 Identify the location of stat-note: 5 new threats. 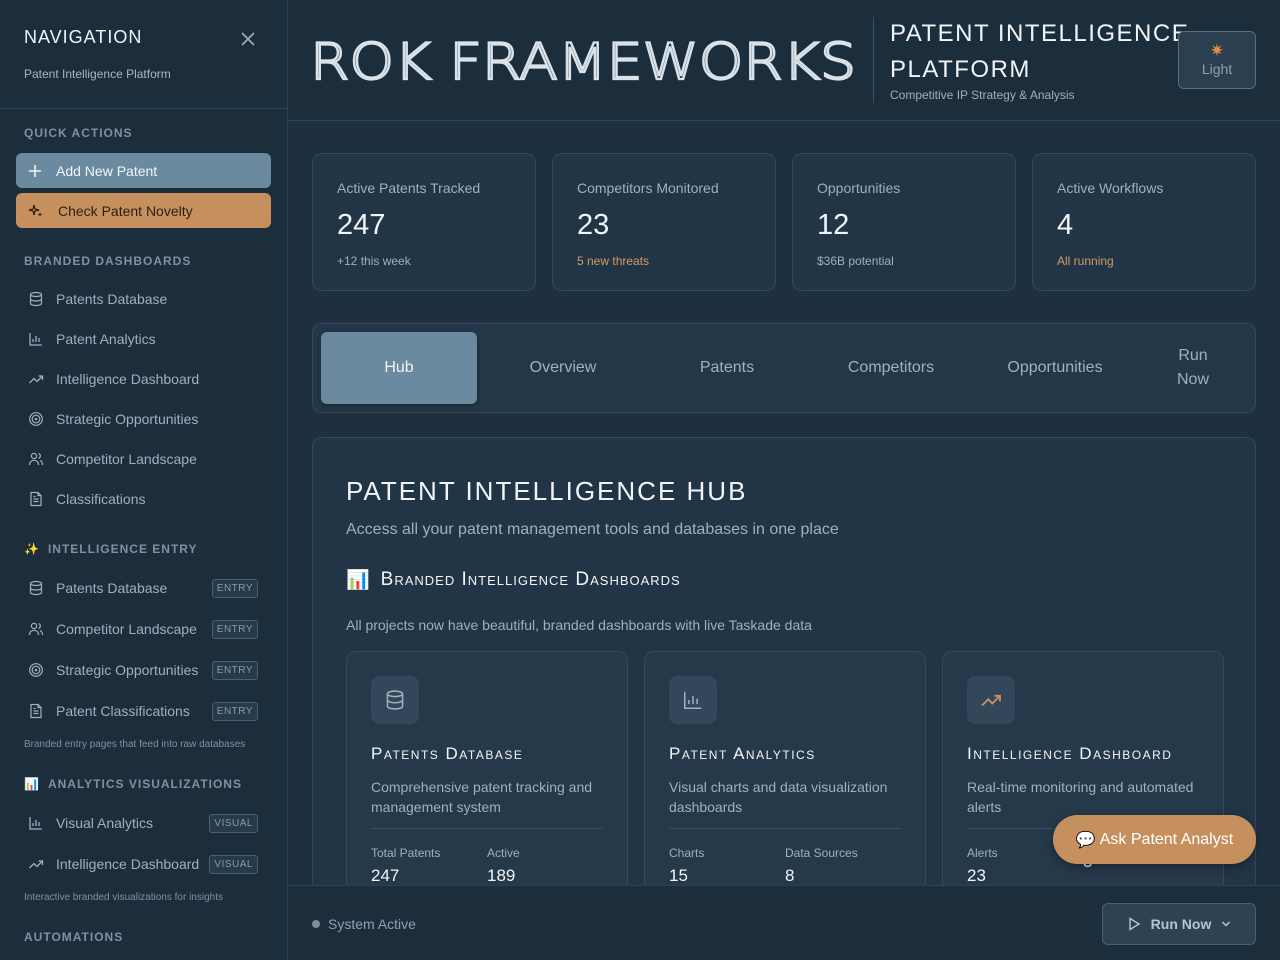
(613, 261).